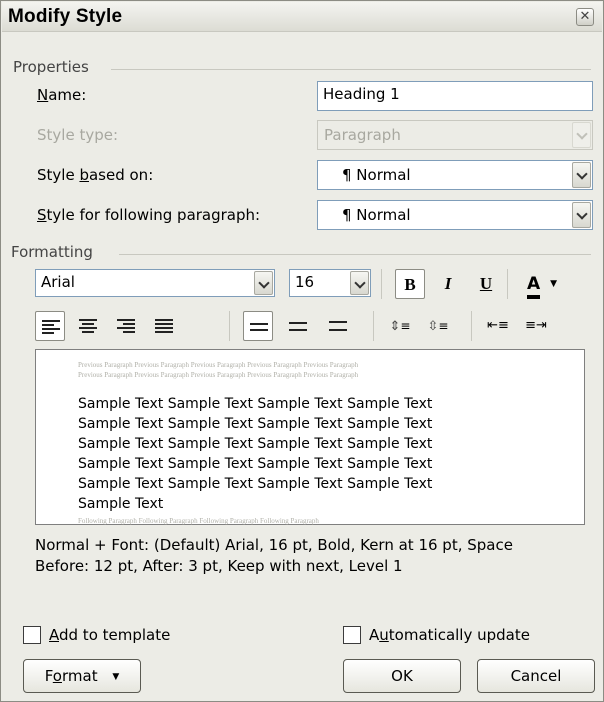  Describe the element at coordinates (400, 326) in the screenshot. I see `space-before-increase-icon: ⇕≡` at that location.